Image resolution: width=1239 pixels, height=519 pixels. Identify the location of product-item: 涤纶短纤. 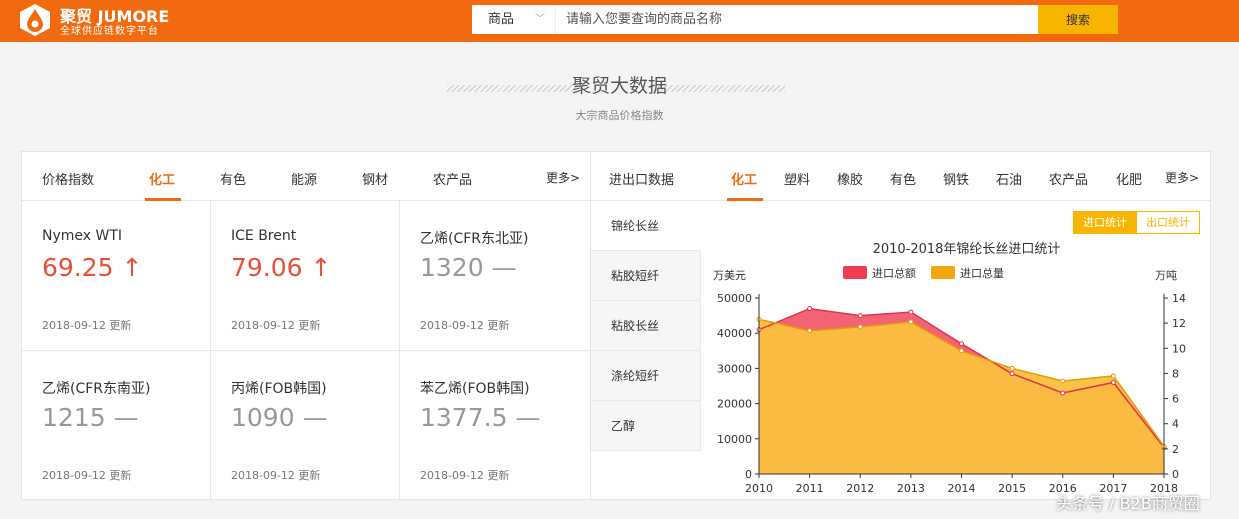
(646, 376).